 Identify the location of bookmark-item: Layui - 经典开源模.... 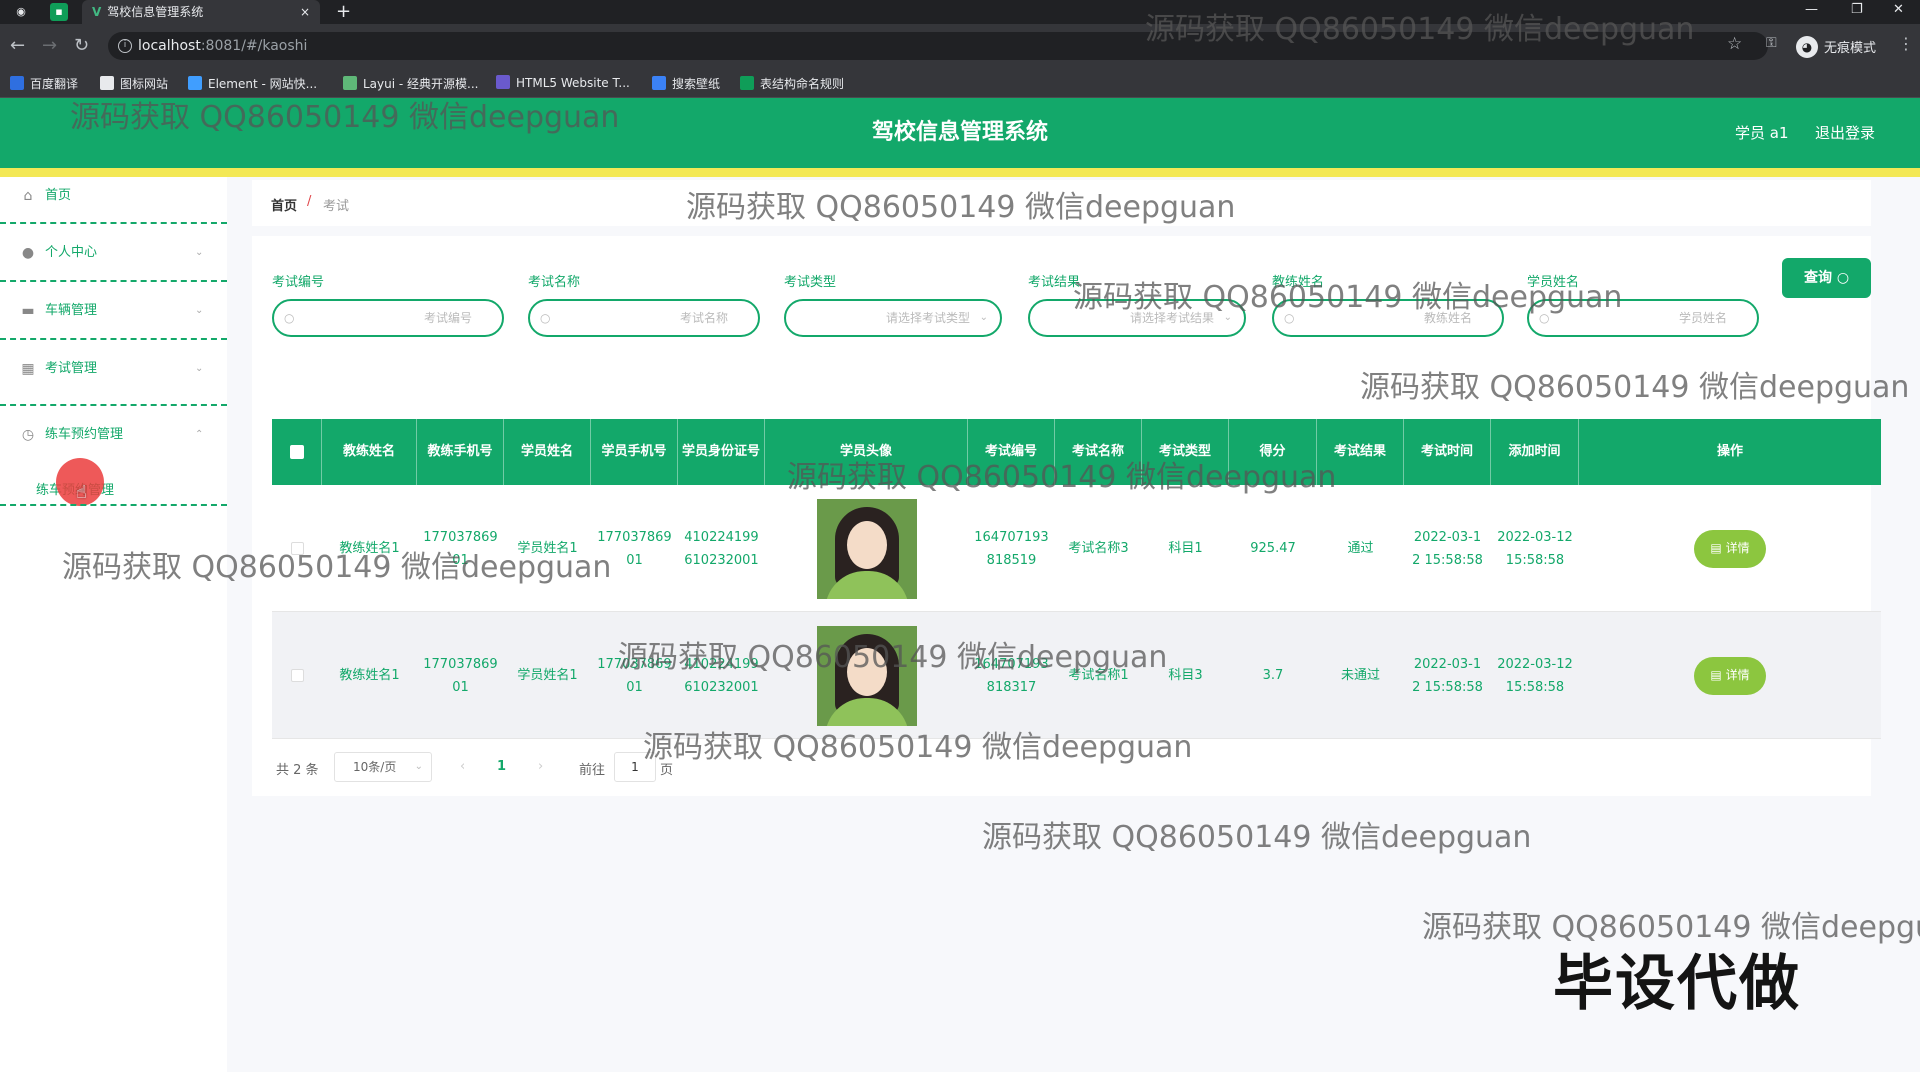
(410, 83).